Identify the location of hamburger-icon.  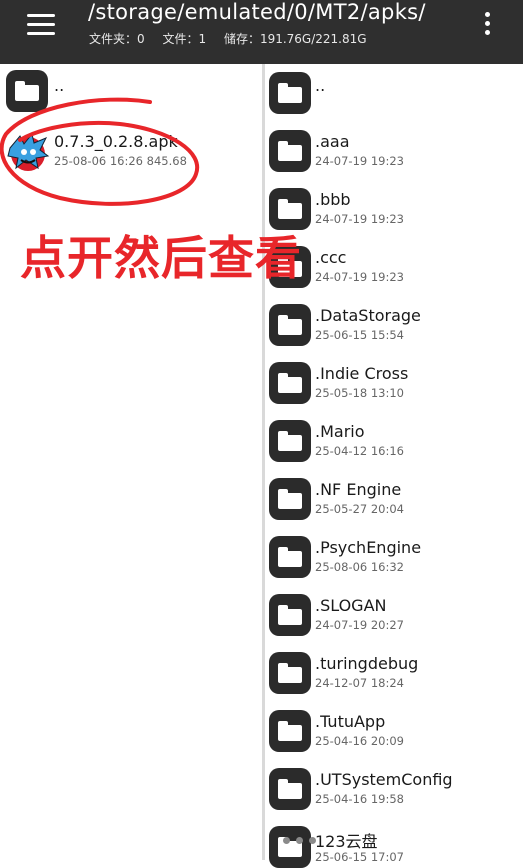
(41, 25).